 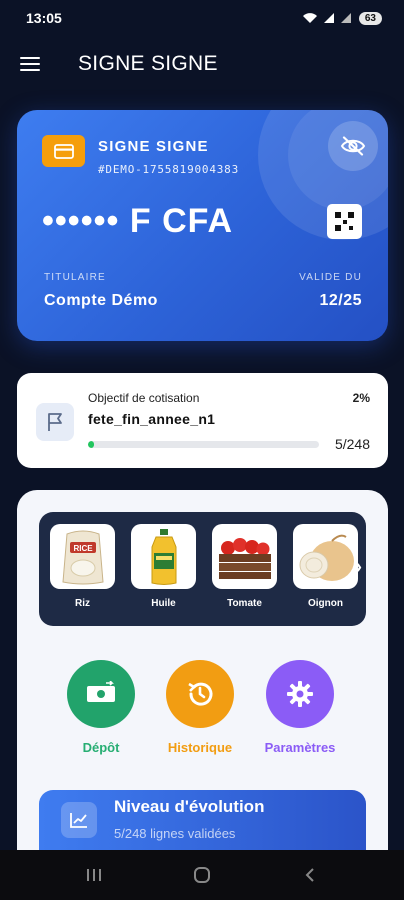 I want to click on product-item-huile: Huile, so click(x=163, y=566).